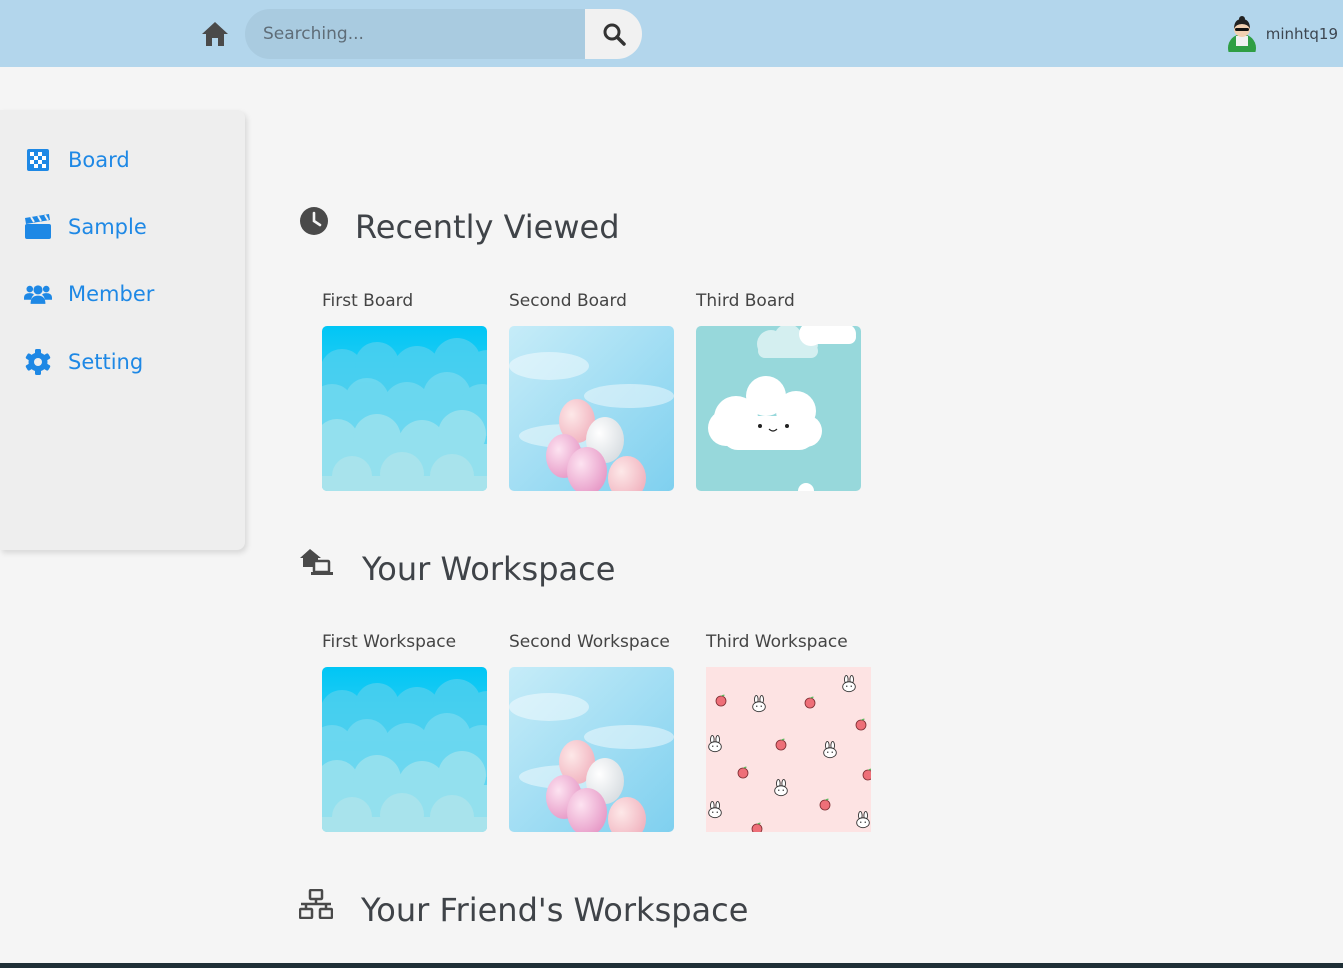 This screenshot has height=968, width=1343. What do you see at coordinates (122, 330) in the screenshot?
I see `sidebar: Board Sample Member Setting` at bounding box center [122, 330].